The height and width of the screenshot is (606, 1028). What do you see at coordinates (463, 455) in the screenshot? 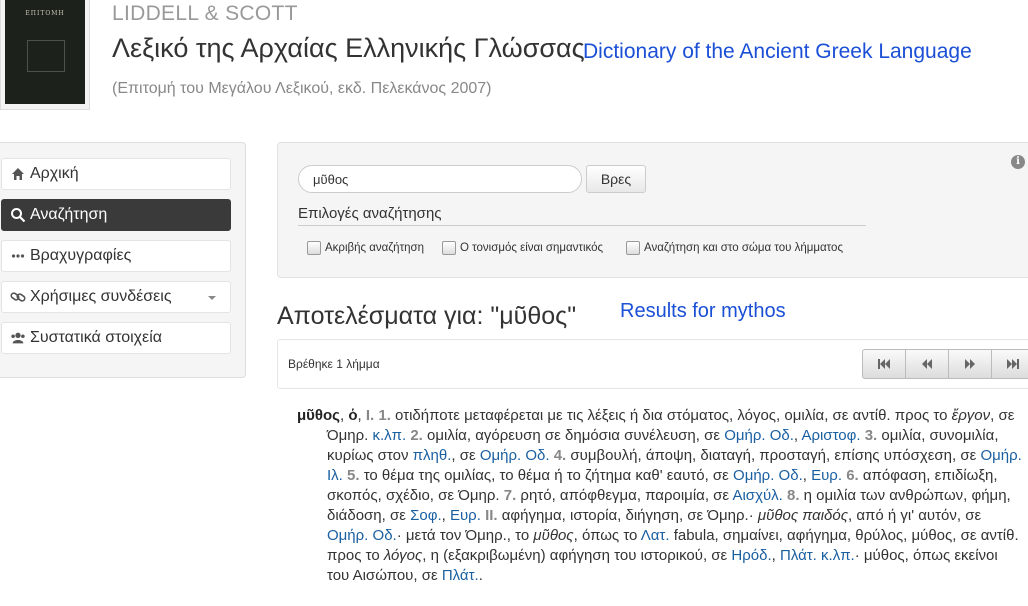
I see `entry-text-segment: , σε` at bounding box center [463, 455].